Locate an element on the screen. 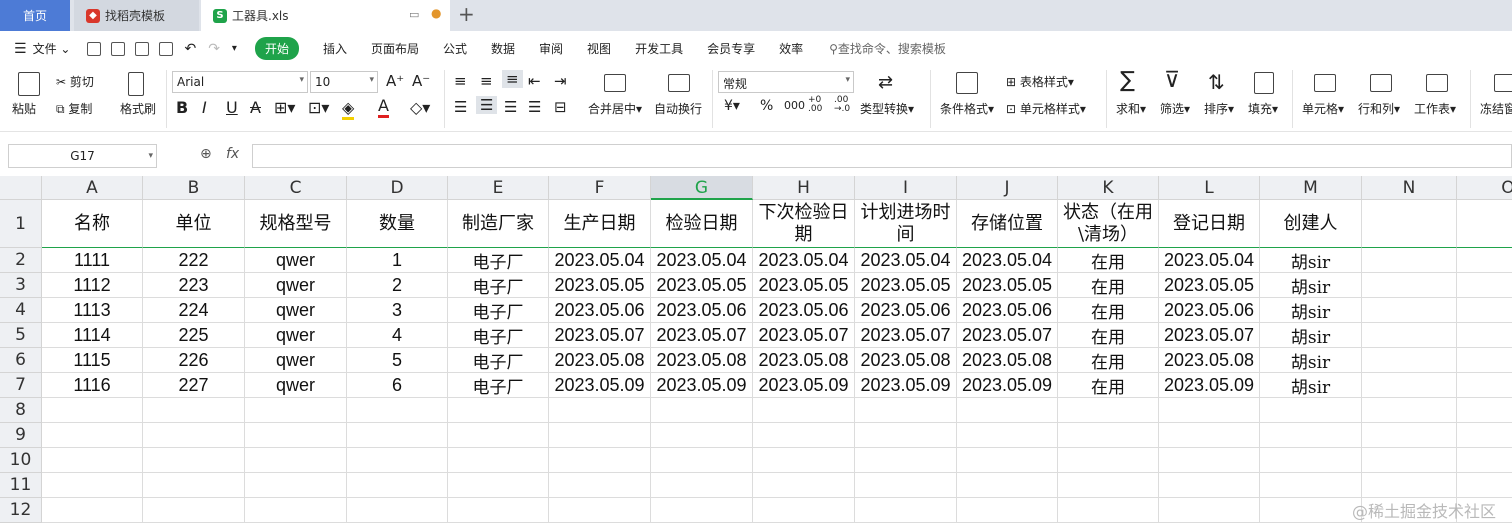 The image size is (1512, 528). copy-button: ⧉ 复制 is located at coordinates (74, 108).